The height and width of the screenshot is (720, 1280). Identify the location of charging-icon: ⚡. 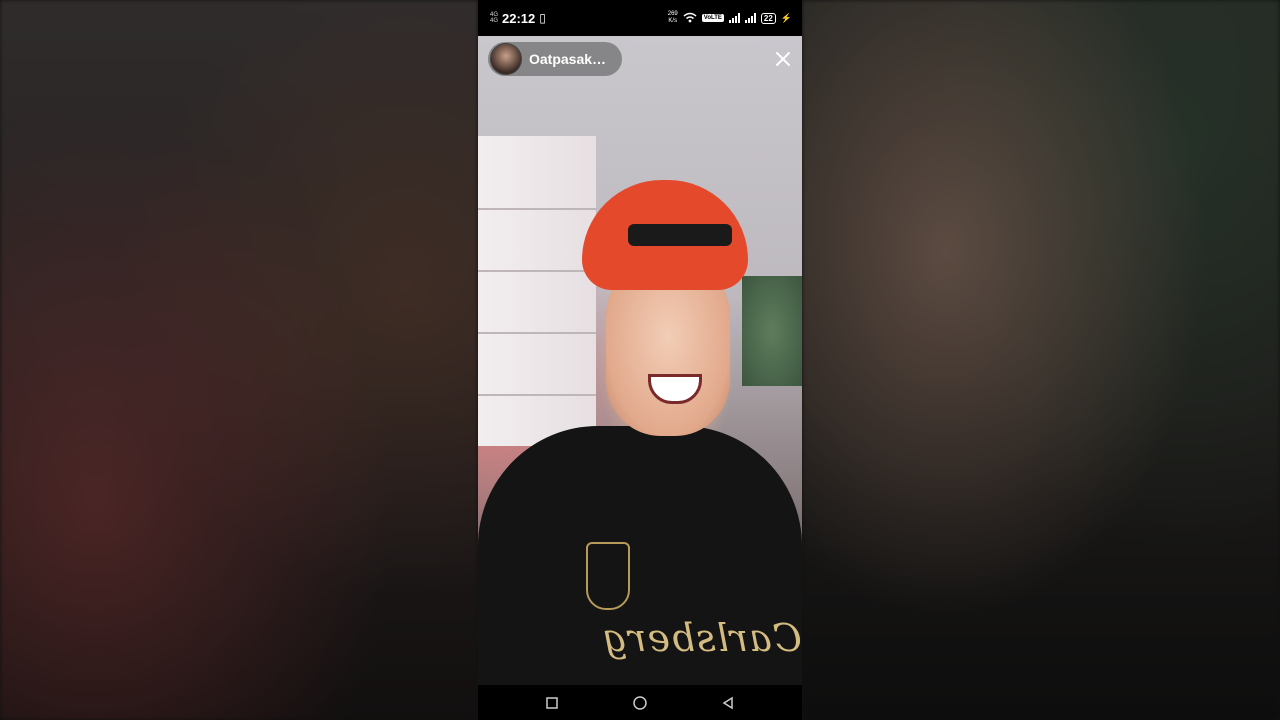
(786, 17).